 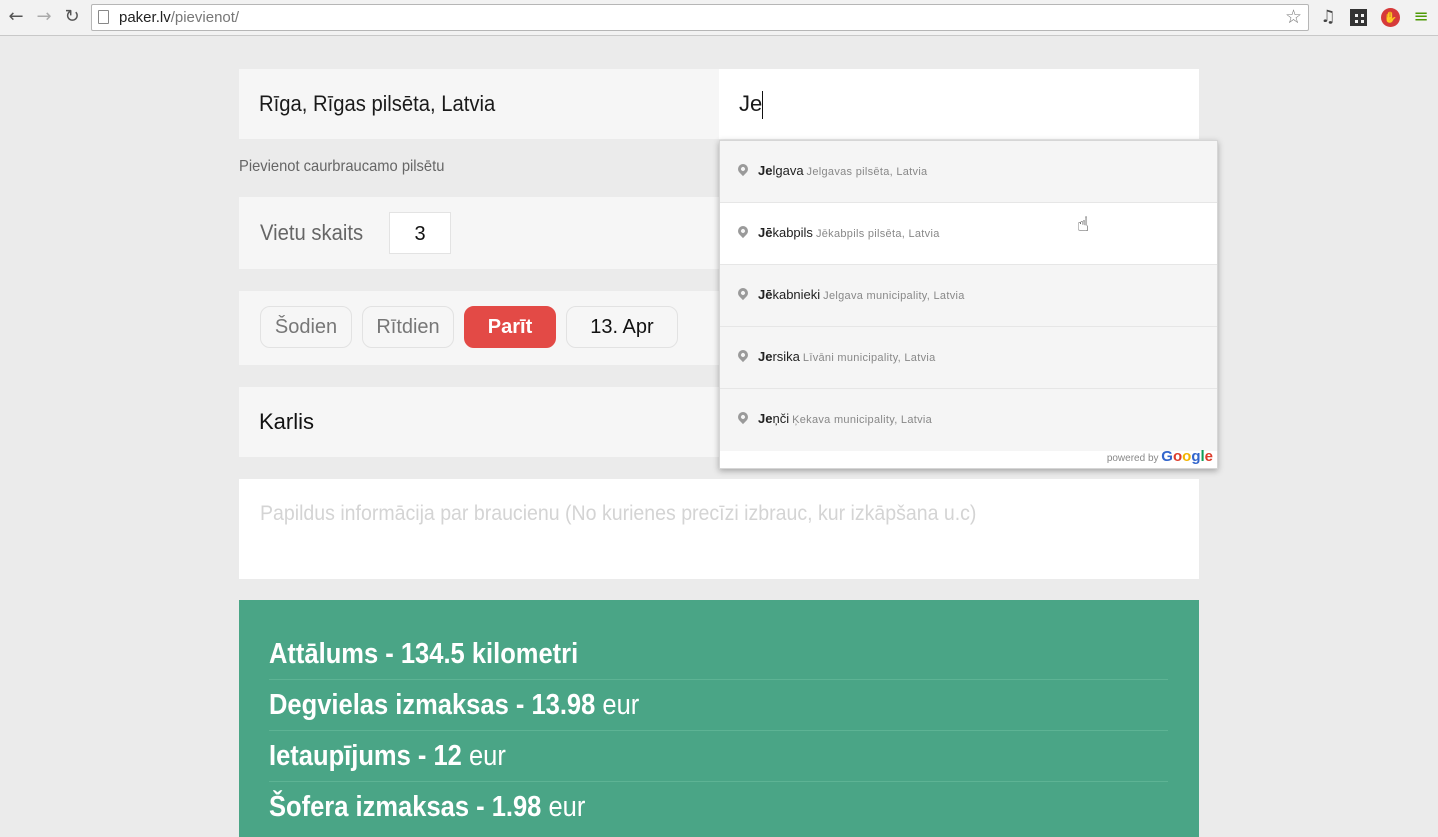 What do you see at coordinates (786, 356) in the screenshot?
I see `place-name-rest: rsika` at bounding box center [786, 356].